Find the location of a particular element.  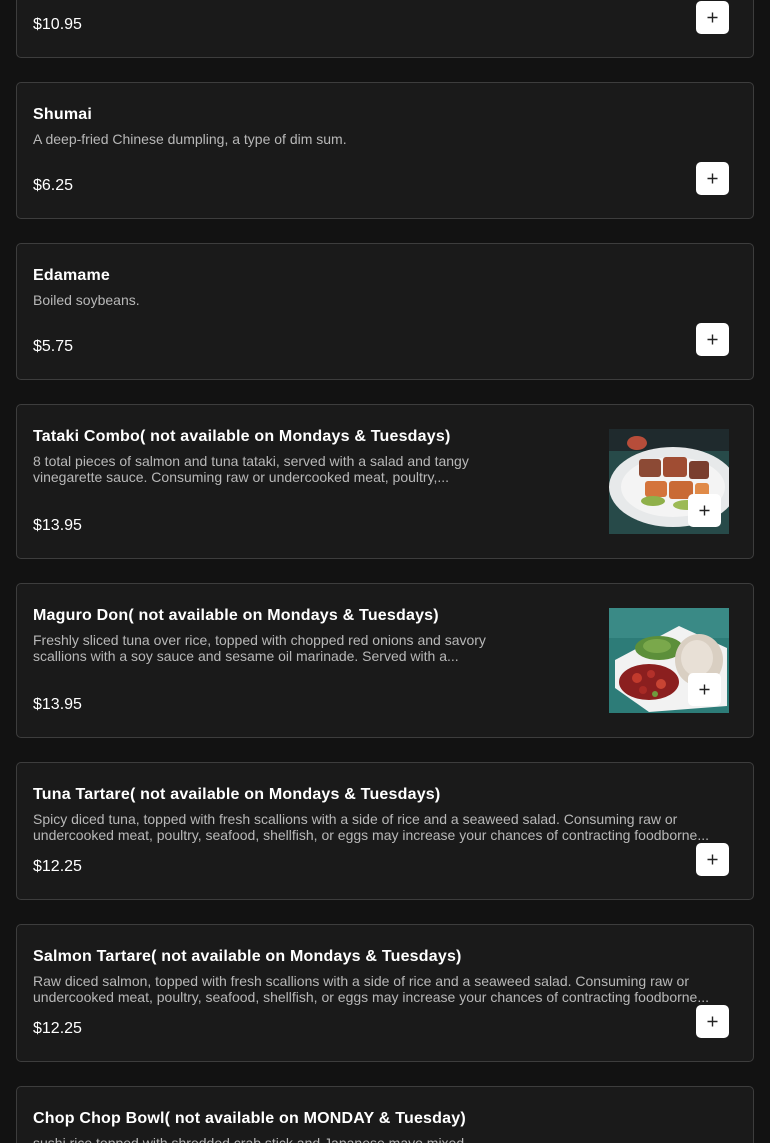

menu-item-card: Edamame Boiled soybeans. $5.75 is located at coordinates (385, 311).